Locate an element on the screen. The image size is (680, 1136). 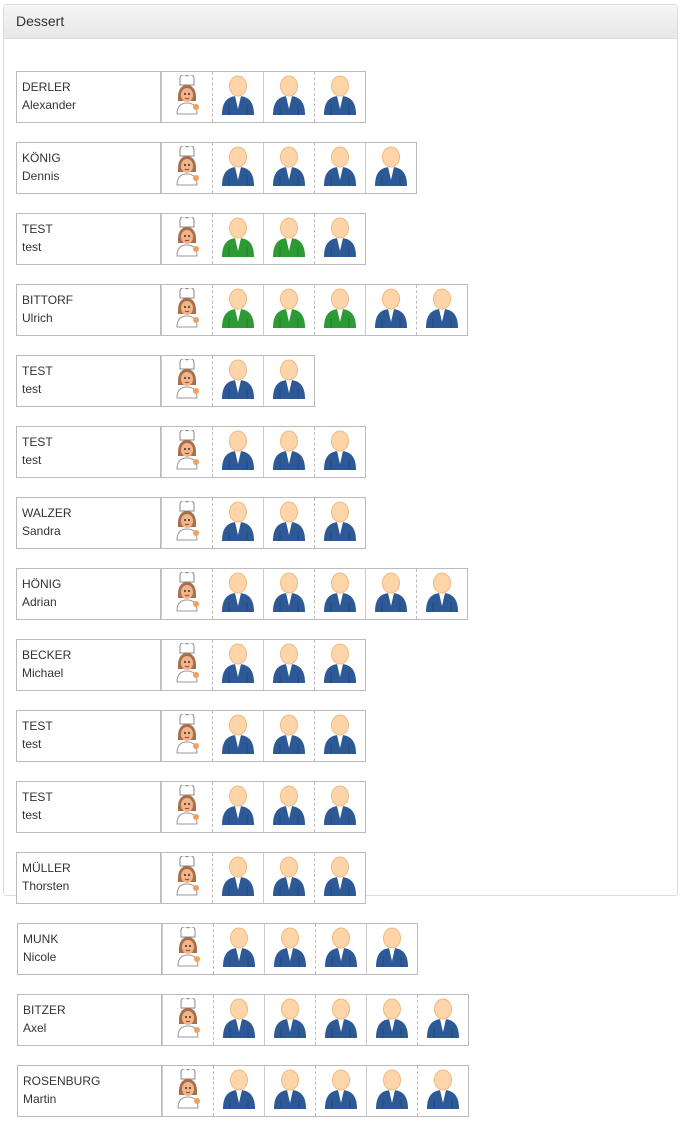
table-row: BITZER Axel is located at coordinates (243, 1020).